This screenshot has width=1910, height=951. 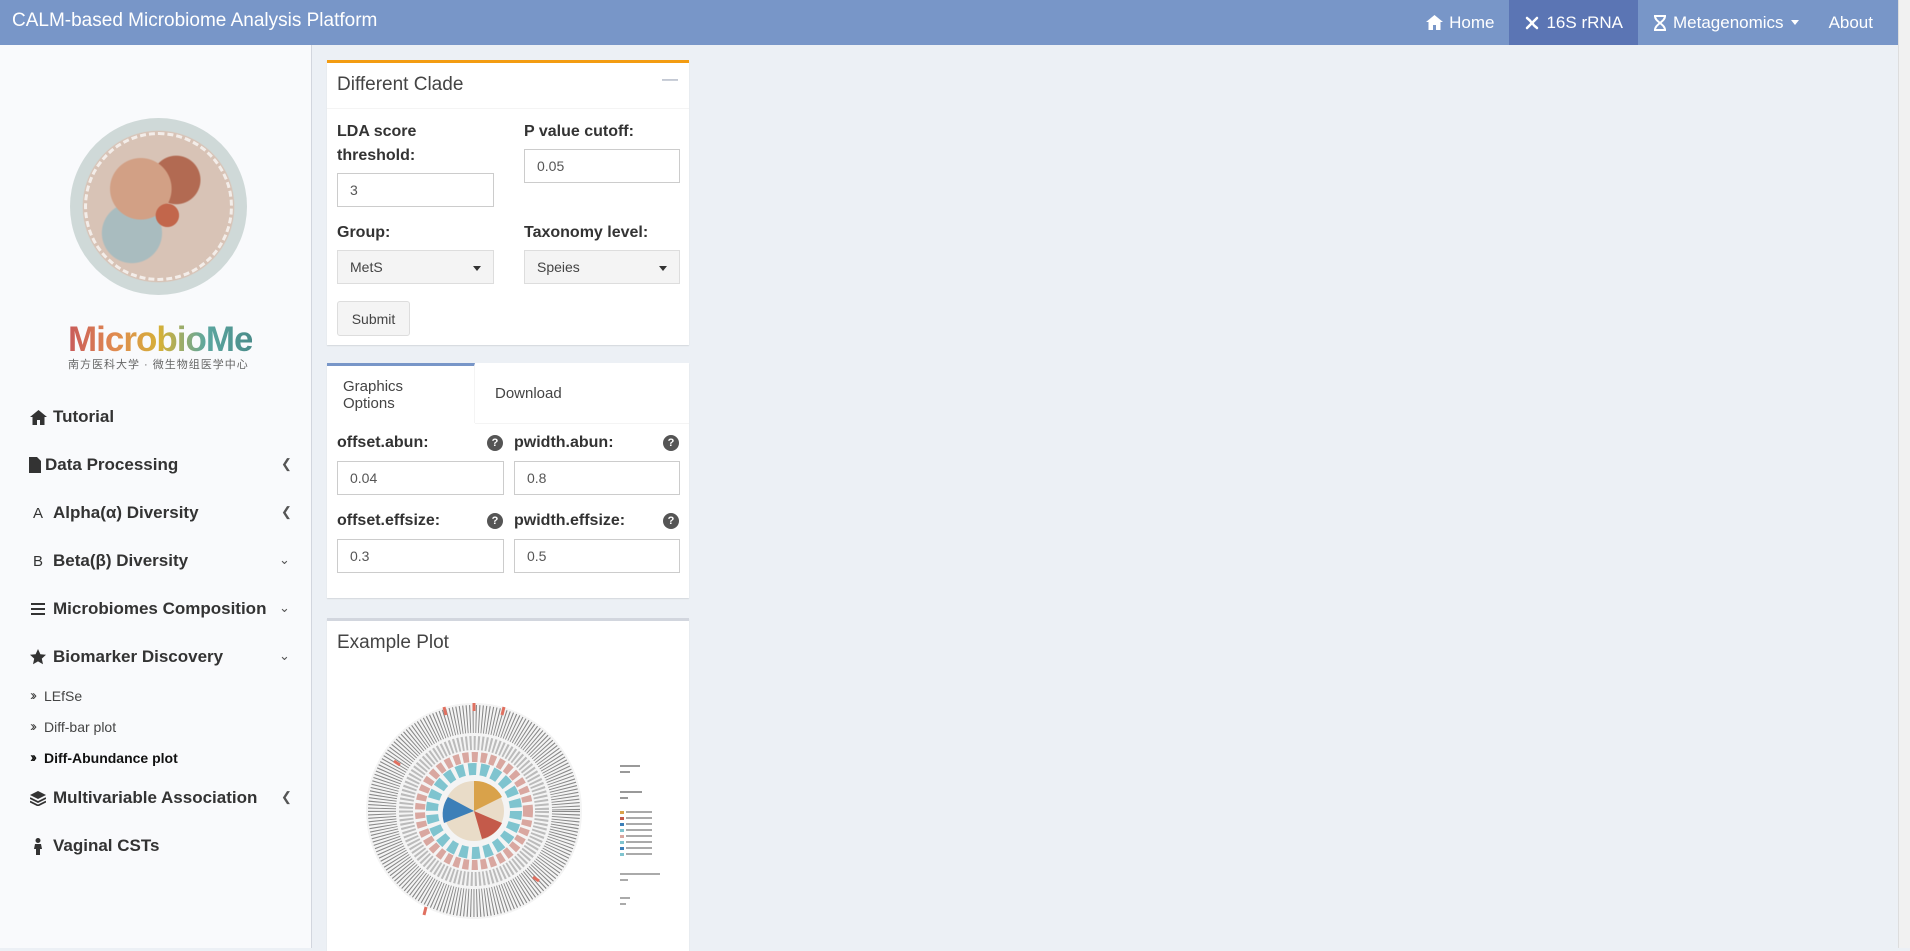 I want to click on nav-metagenomics-label: Metagenomics, so click(x=1728, y=22).